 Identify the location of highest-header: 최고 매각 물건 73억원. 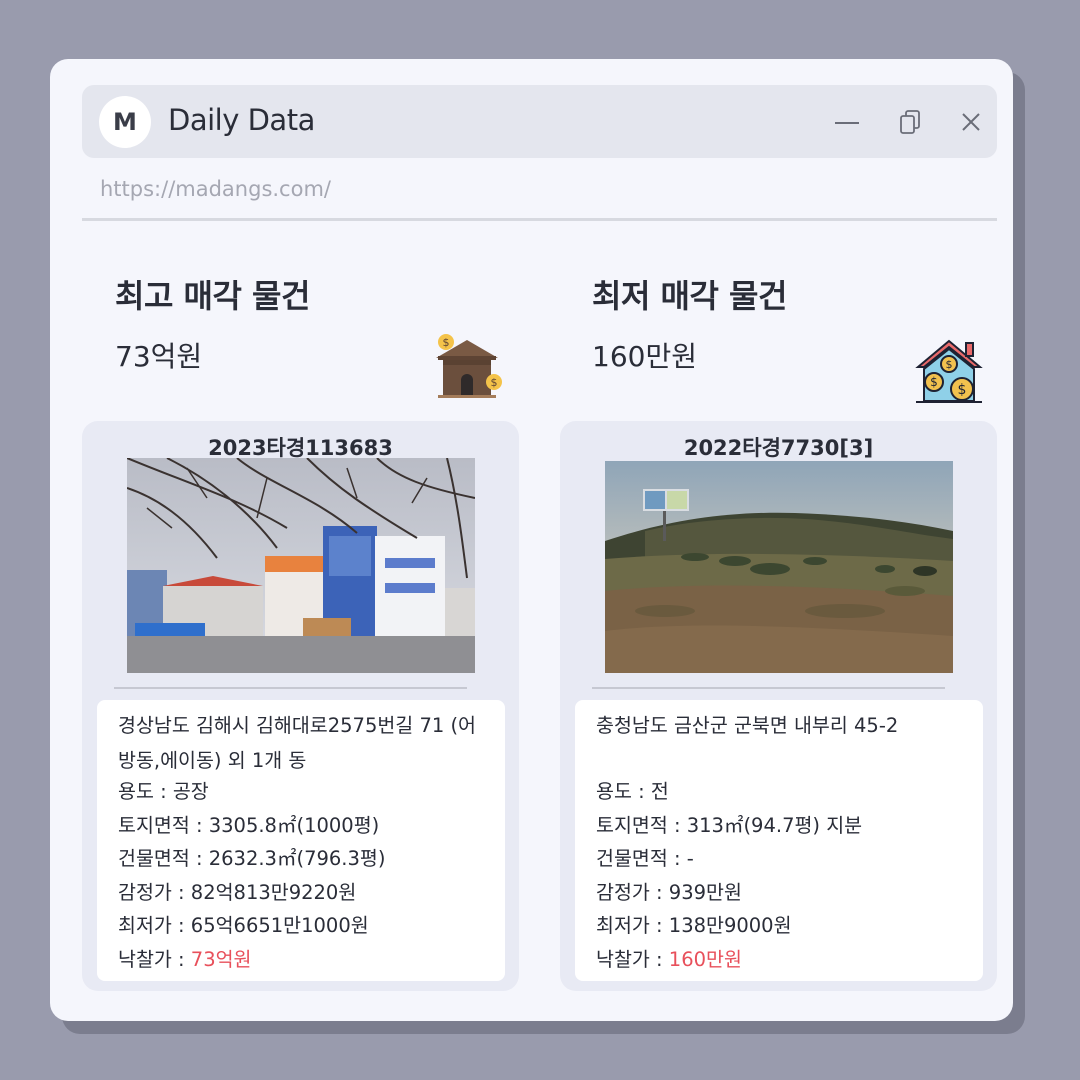
(212, 323).